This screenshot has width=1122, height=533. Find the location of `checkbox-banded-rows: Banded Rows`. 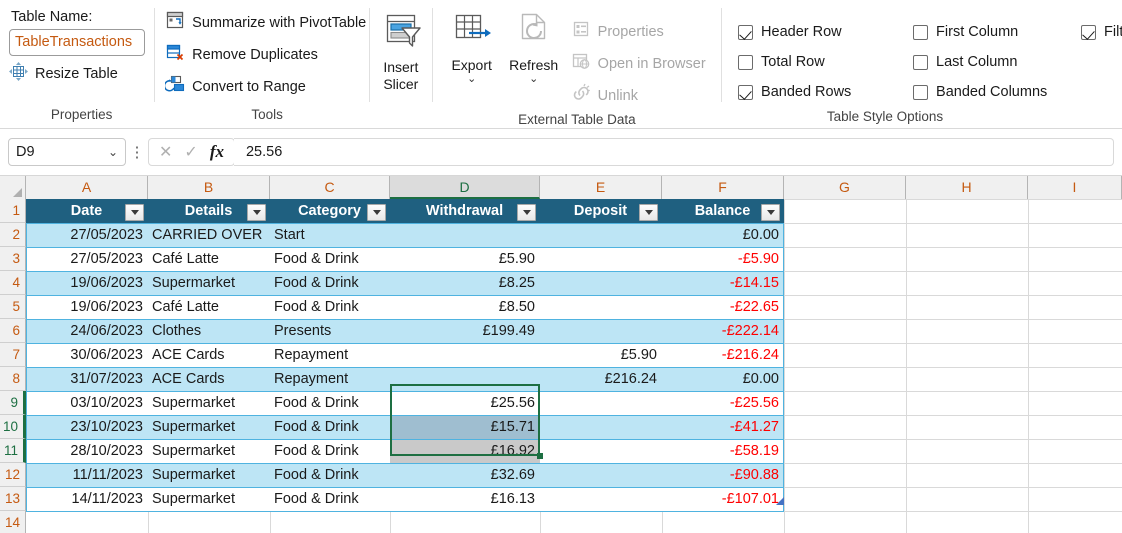

checkbox-banded-rows: Banded Rows is located at coordinates (825, 92).